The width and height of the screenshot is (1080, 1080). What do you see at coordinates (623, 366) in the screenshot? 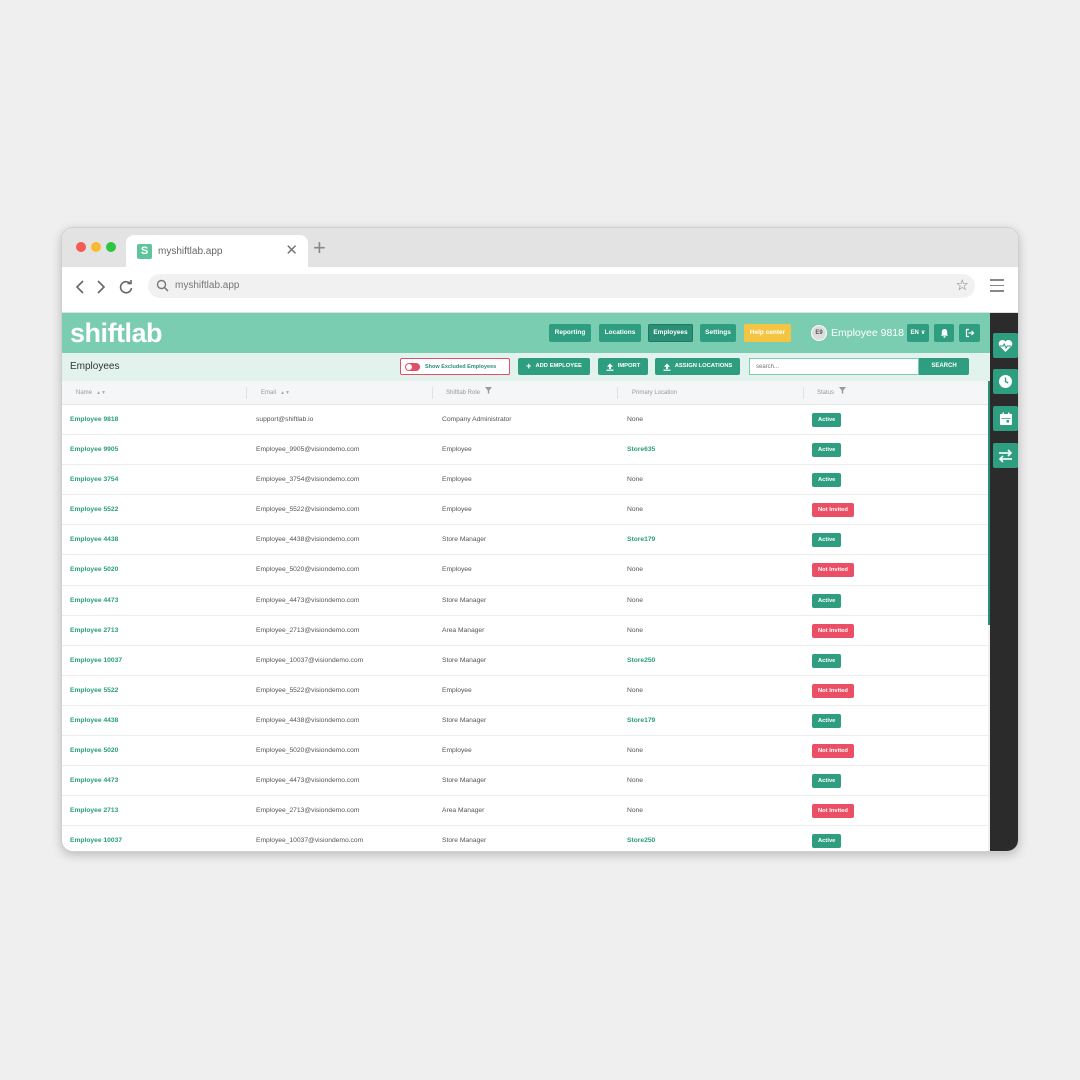
I see `import-button: IMPORT` at bounding box center [623, 366].